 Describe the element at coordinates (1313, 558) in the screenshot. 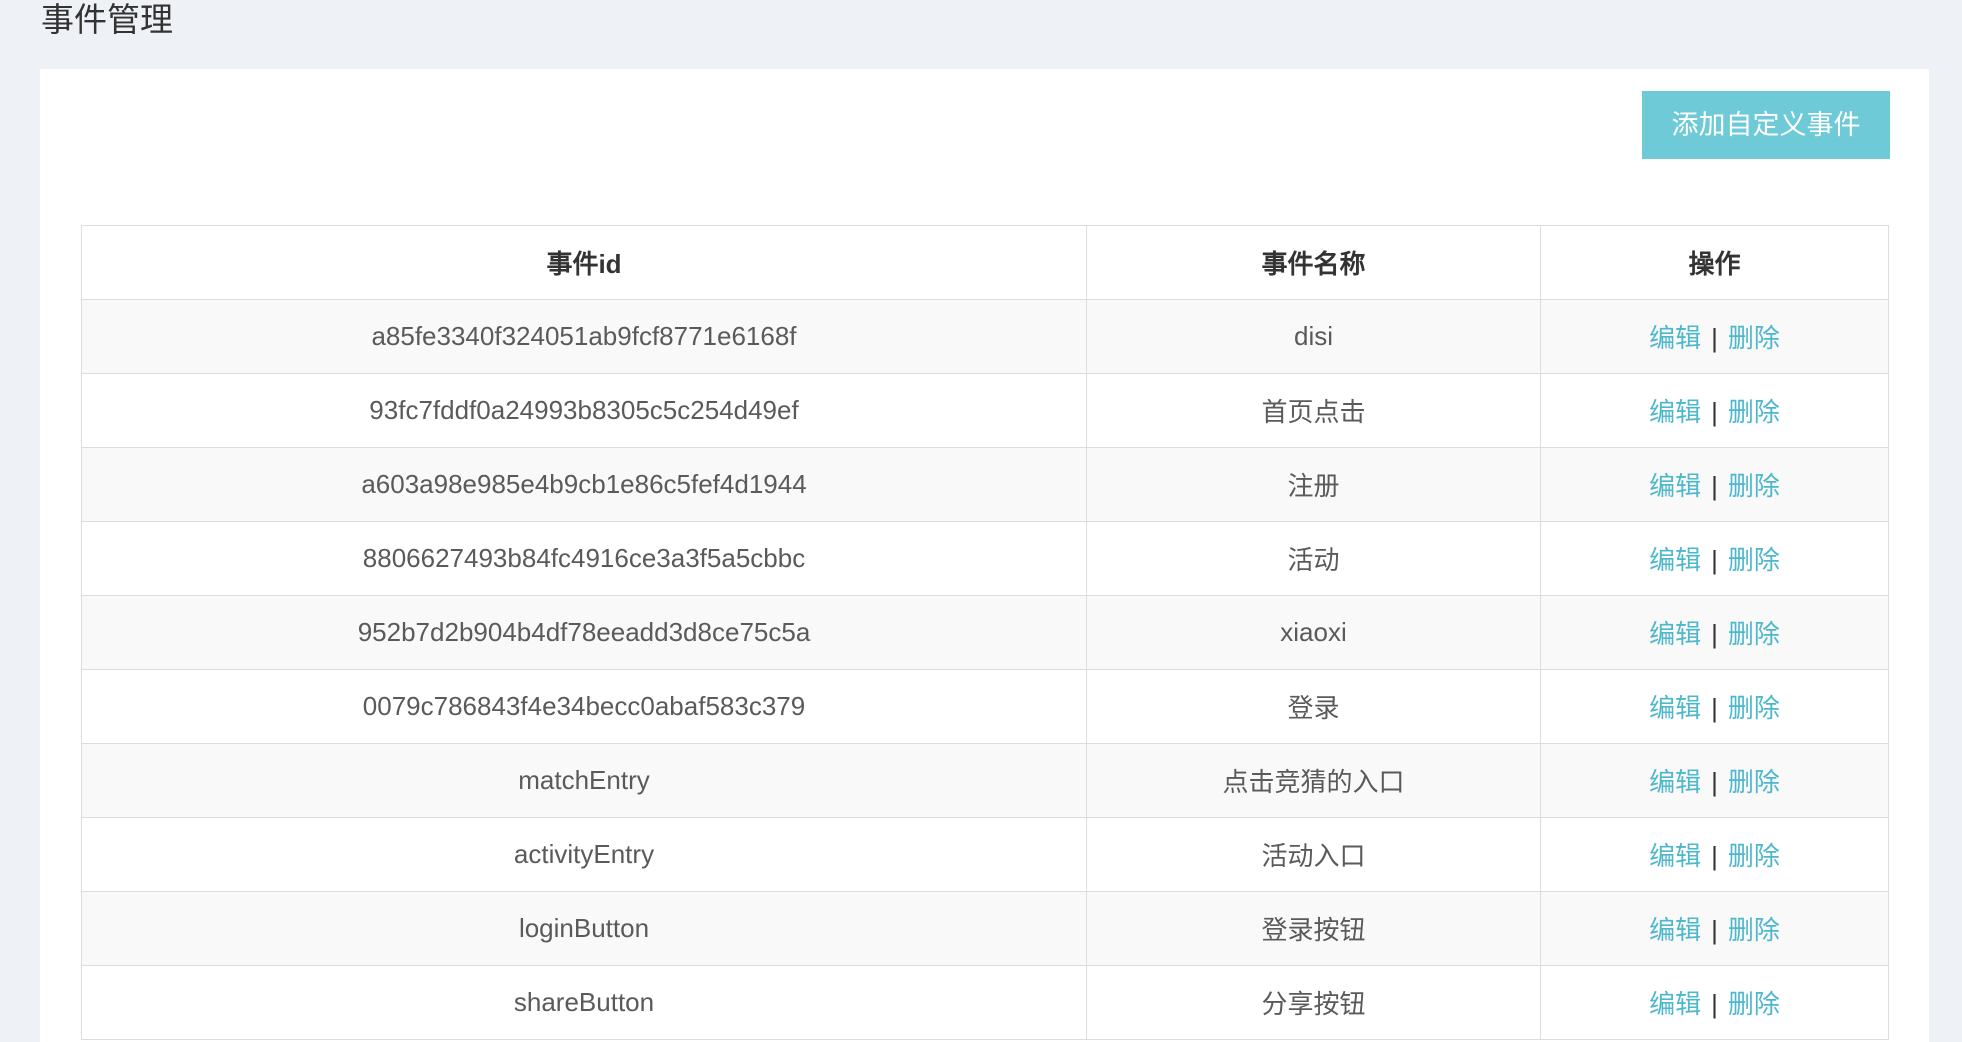

I see `event-name-cell: 活动` at that location.